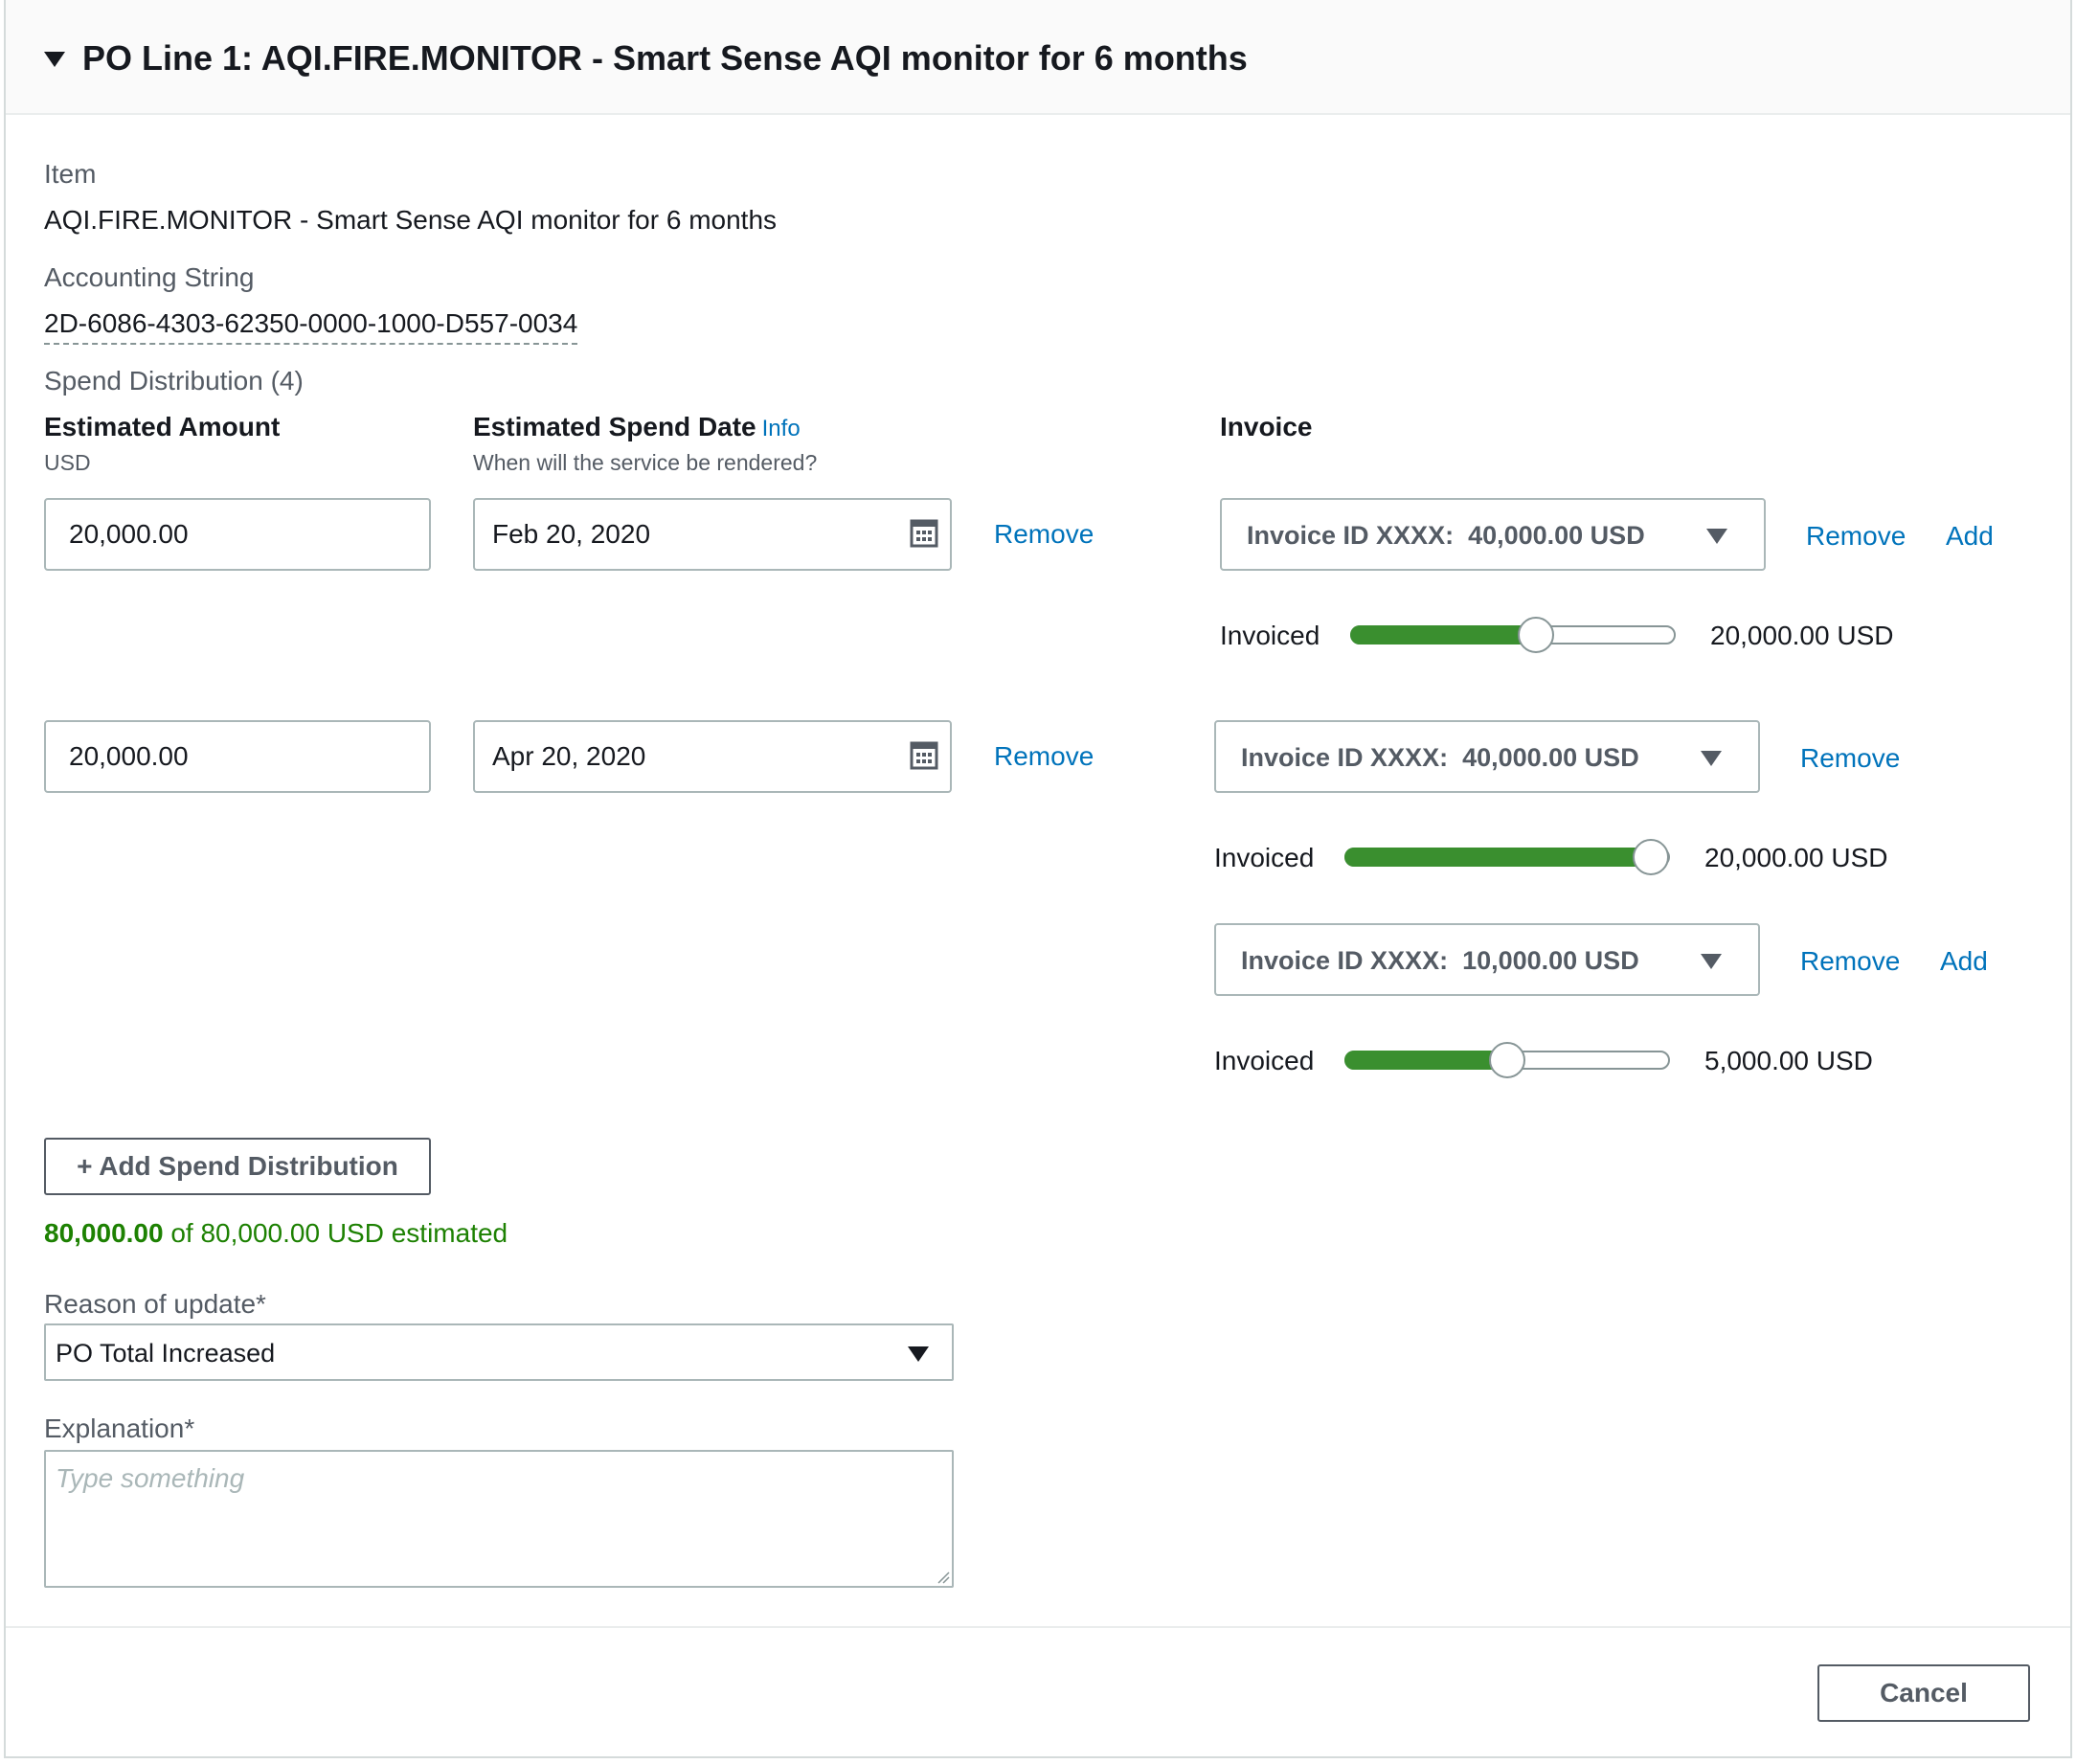 The image size is (2076, 1764). I want to click on invoice-select-value-2: Invoice ID XXXX: 40,000.00 USD, so click(1440, 757).